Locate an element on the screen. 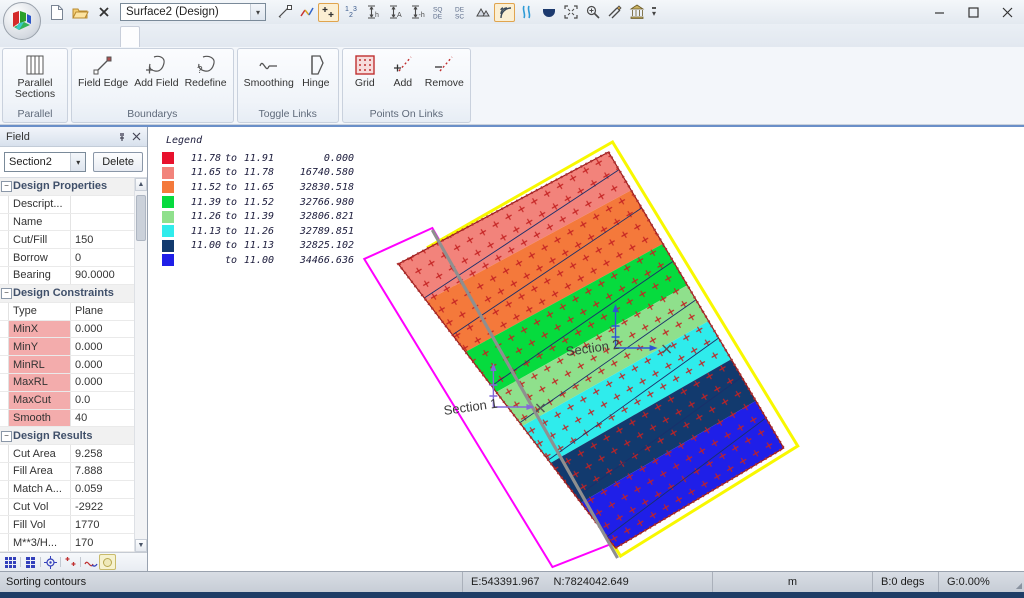 The width and height of the screenshot is (1024, 598). remove-link-points-button: Remove is located at coordinates (444, 70).